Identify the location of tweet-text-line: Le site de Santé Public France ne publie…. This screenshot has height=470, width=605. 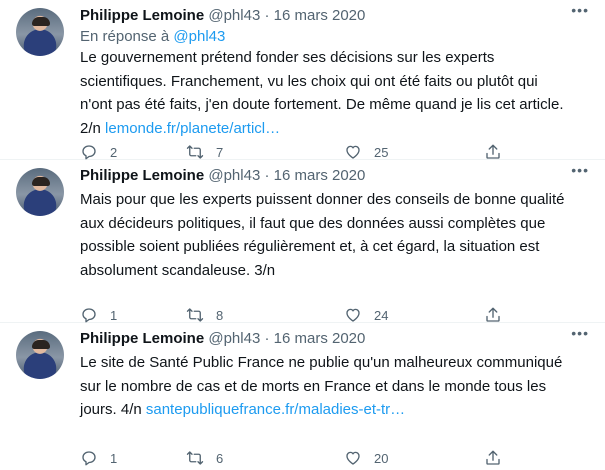
(321, 362).